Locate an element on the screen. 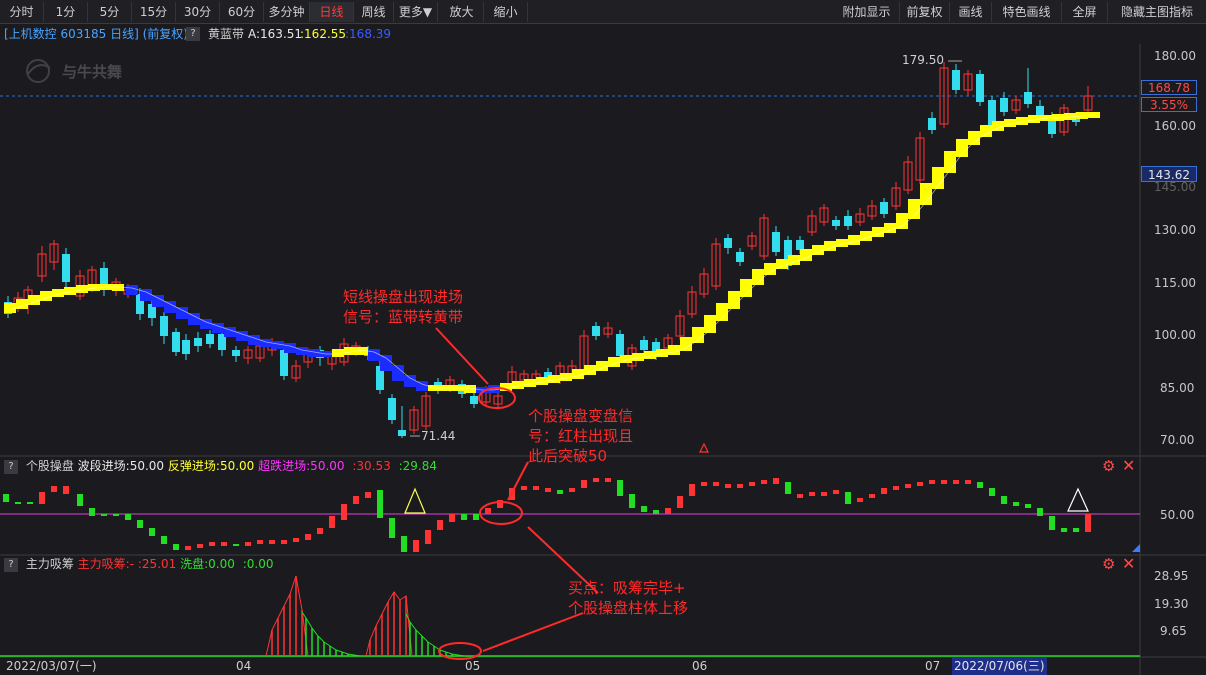 This screenshot has height=675, width=1206. y-tick-115: 115.00 is located at coordinates (1175, 283).